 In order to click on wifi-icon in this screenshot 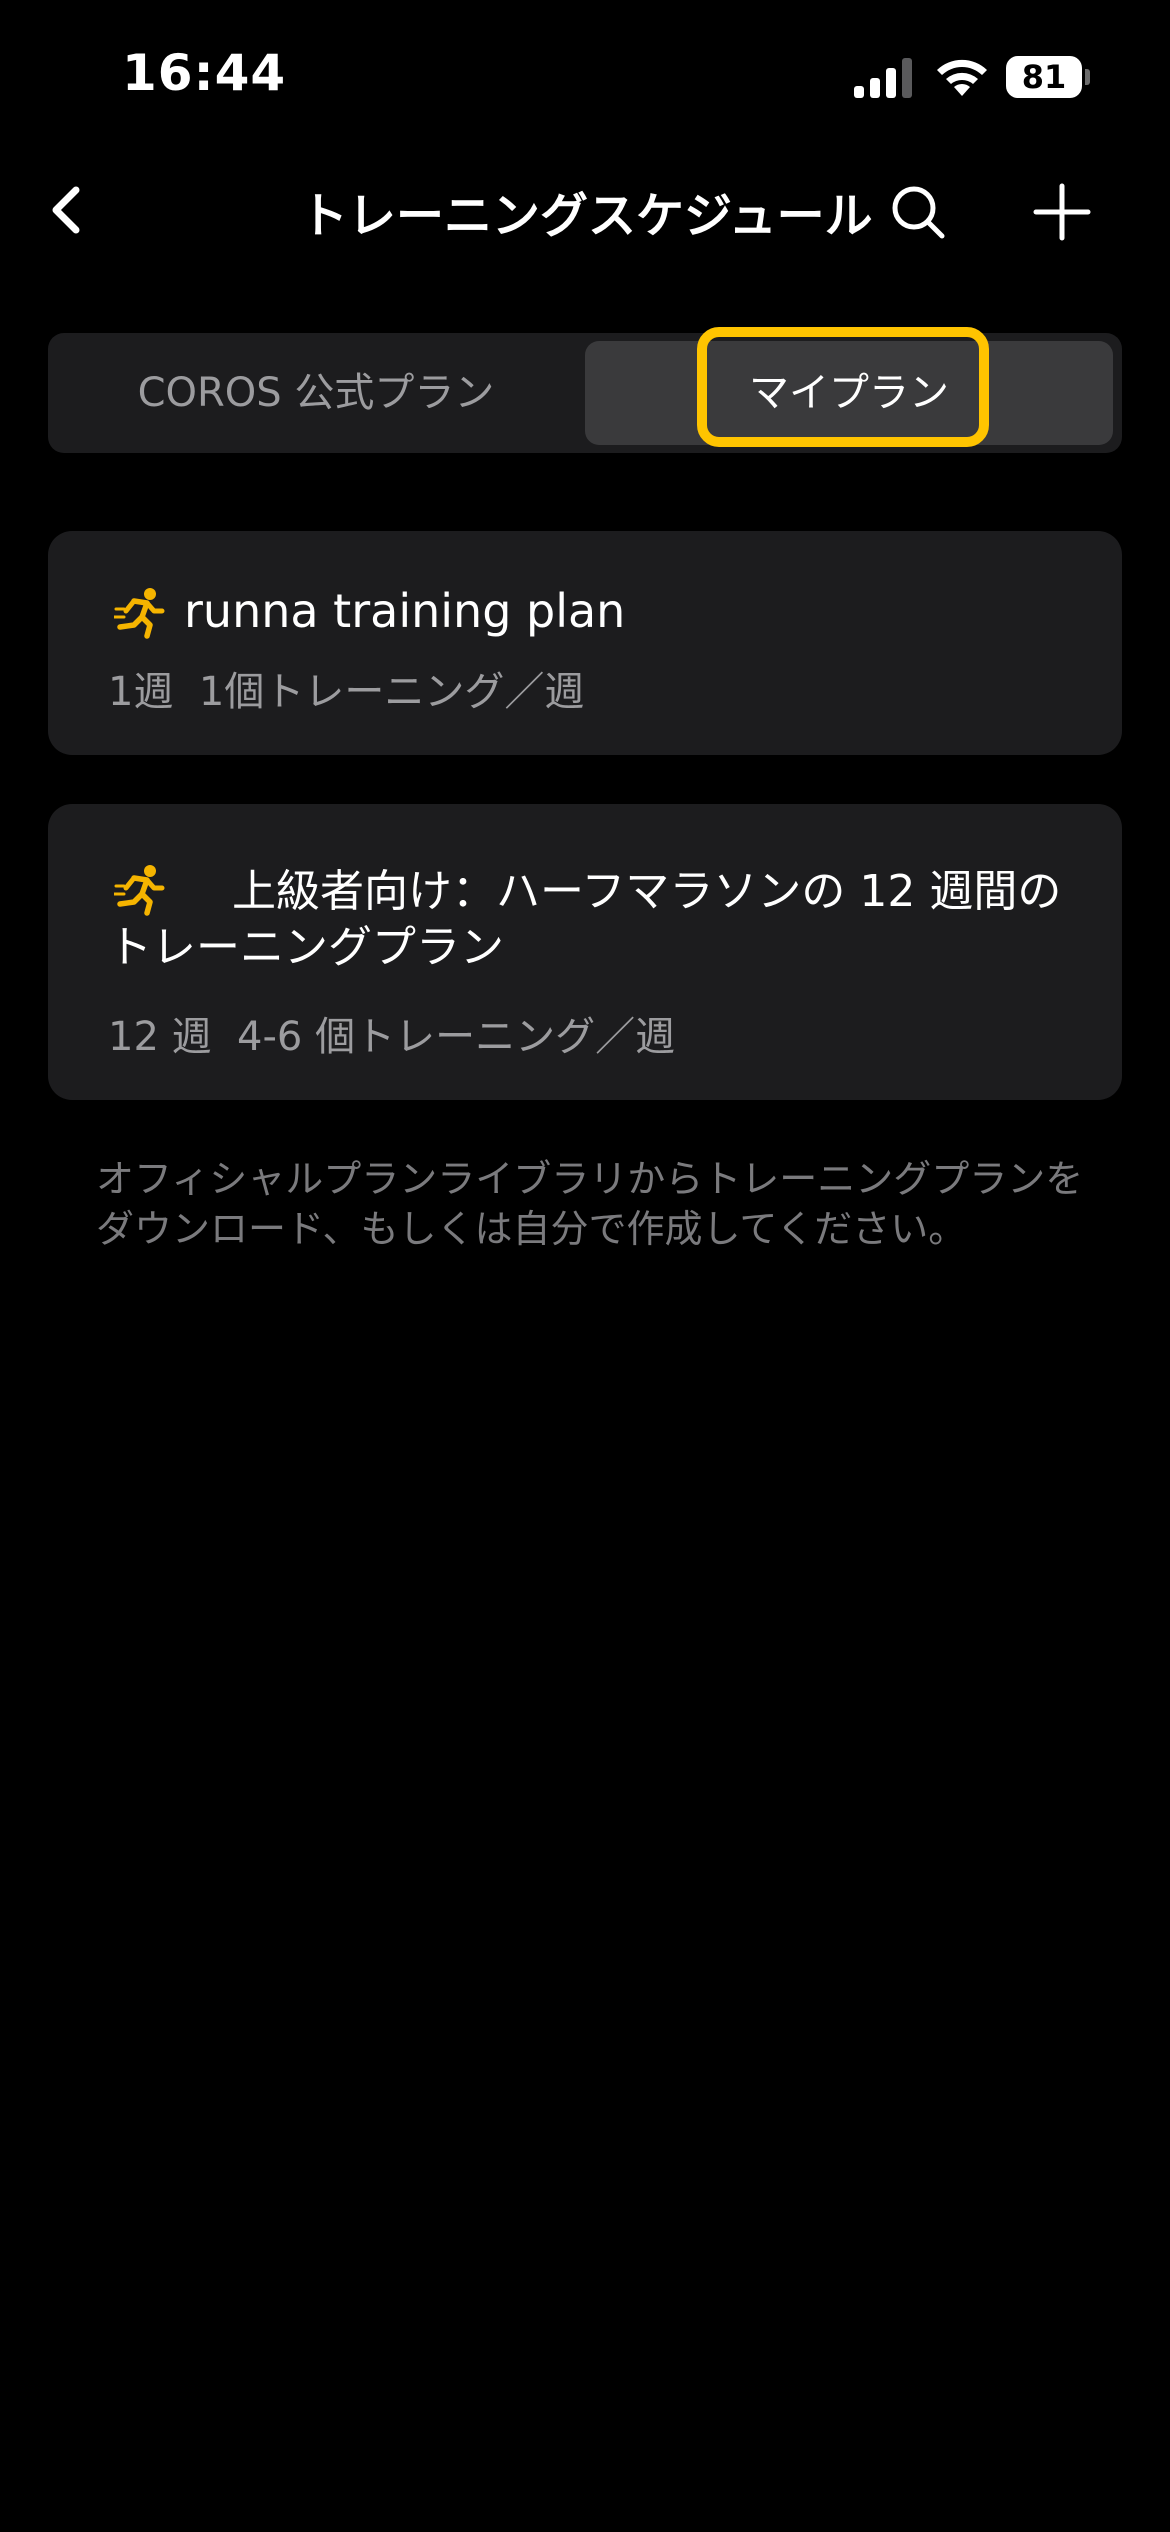, I will do `click(962, 77)`.